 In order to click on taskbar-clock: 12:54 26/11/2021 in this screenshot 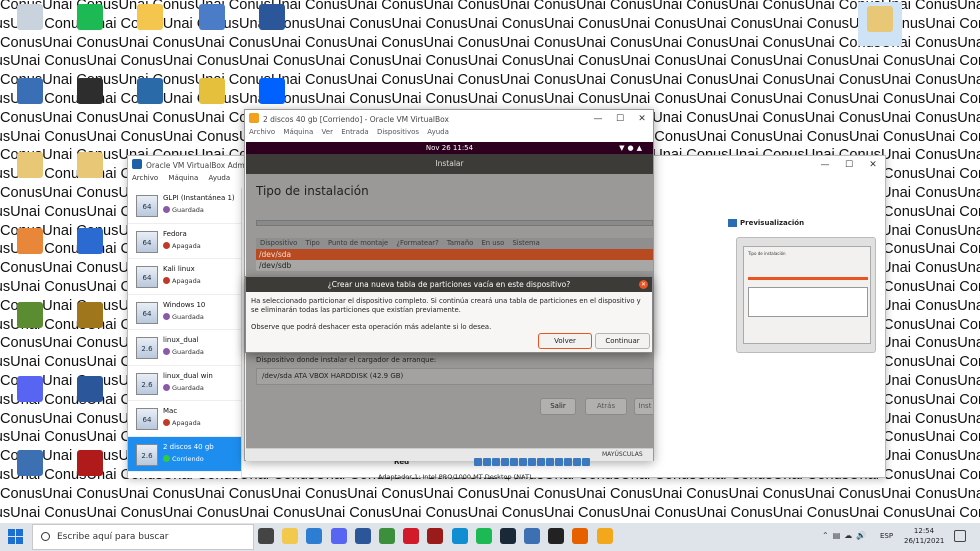, I will do `click(924, 536)`.